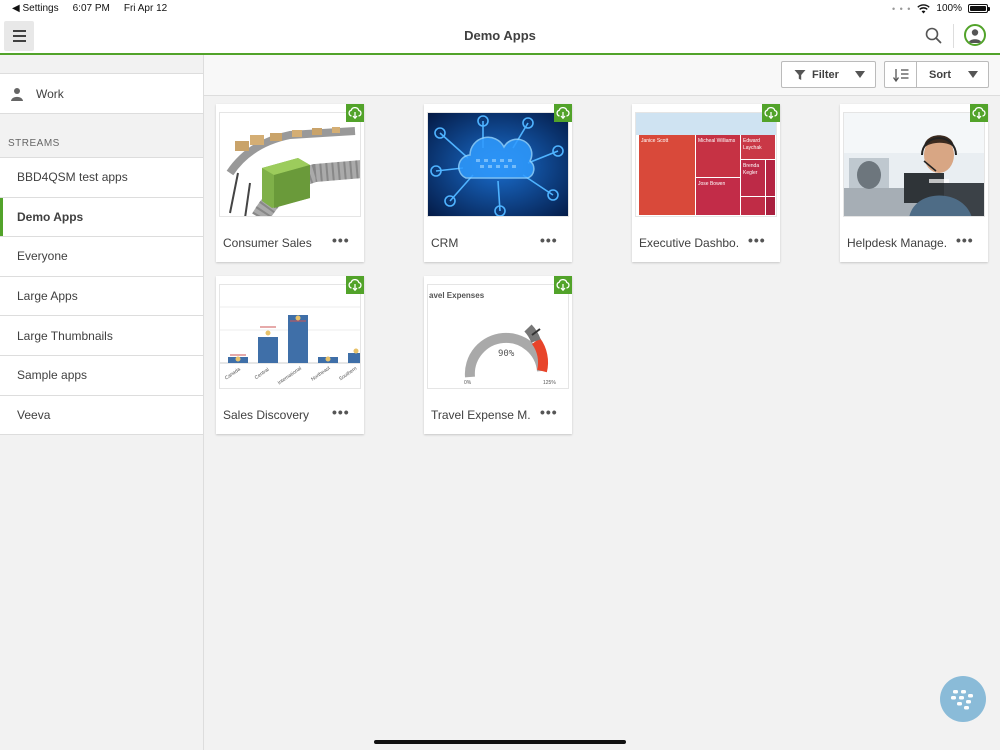  What do you see at coordinates (101, 376) in the screenshot?
I see `sidebar-item-sample-apps: Sample apps` at bounding box center [101, 376].